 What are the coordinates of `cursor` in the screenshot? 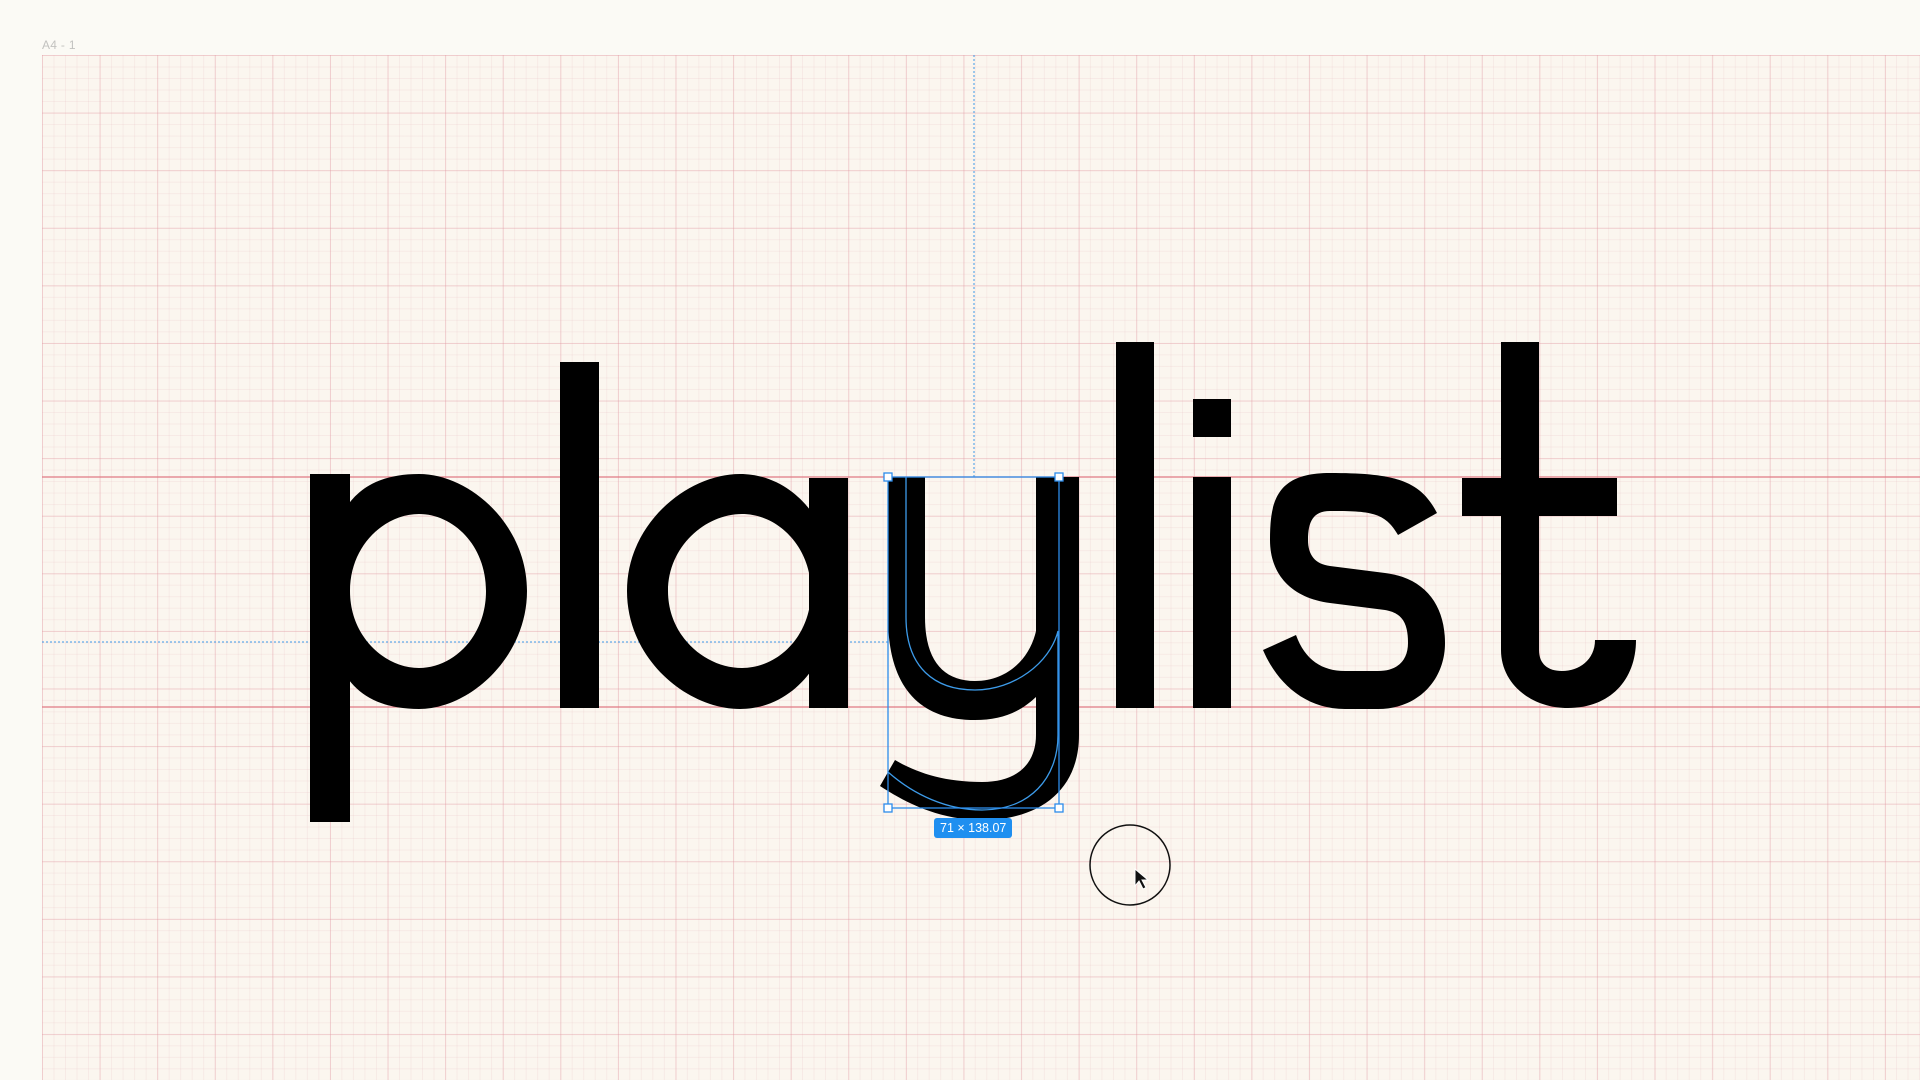 It's located at (1130, 865).